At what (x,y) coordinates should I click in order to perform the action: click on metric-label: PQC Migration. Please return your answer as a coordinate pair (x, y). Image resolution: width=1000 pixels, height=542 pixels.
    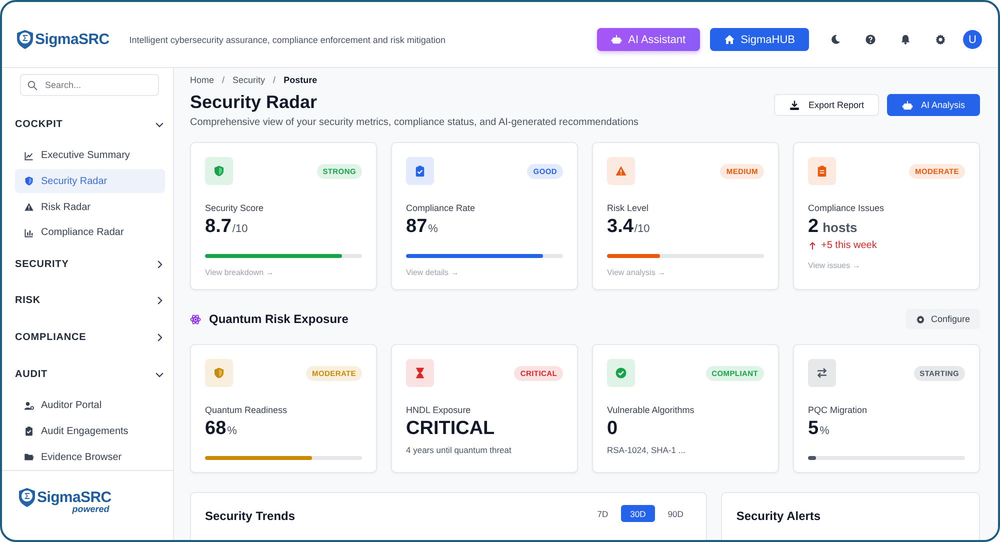
    Looking at the image, I should click on (838, 410).